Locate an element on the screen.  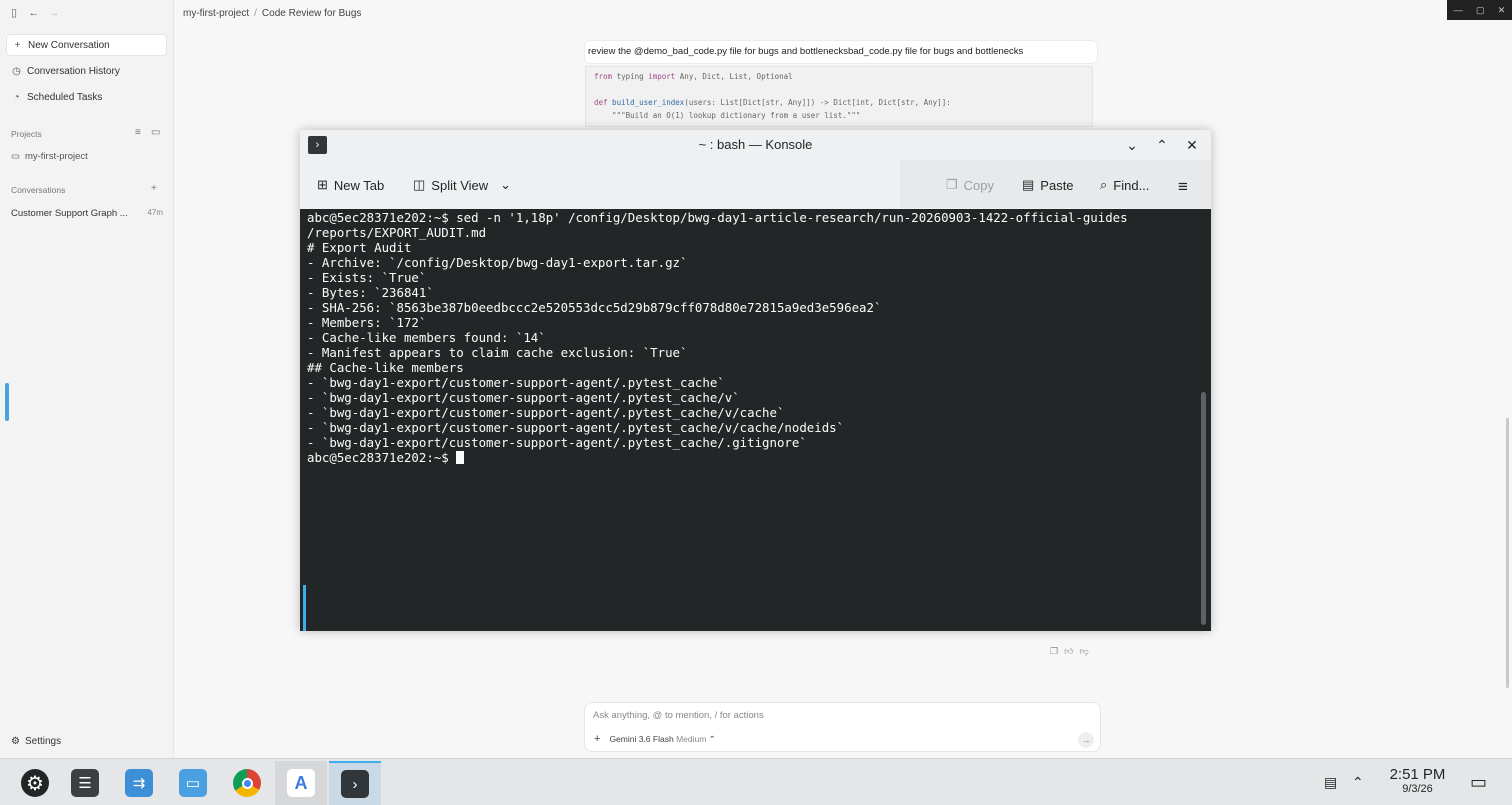
send-arrow-icon: → is located at coordinates (1086, 740).